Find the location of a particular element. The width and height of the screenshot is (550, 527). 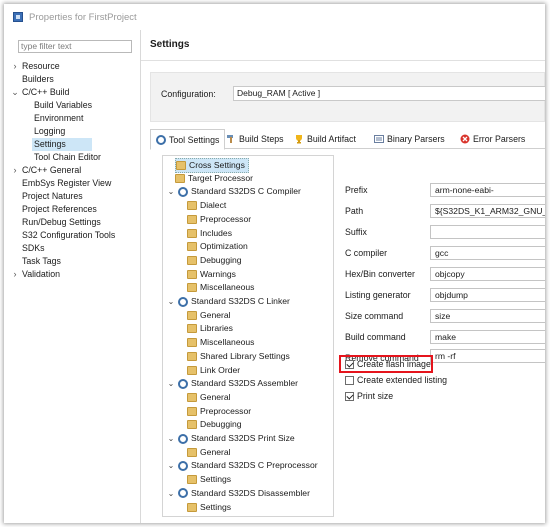

sidebar-item-build-variables: Build Variables is located at coordinates (72, 105).